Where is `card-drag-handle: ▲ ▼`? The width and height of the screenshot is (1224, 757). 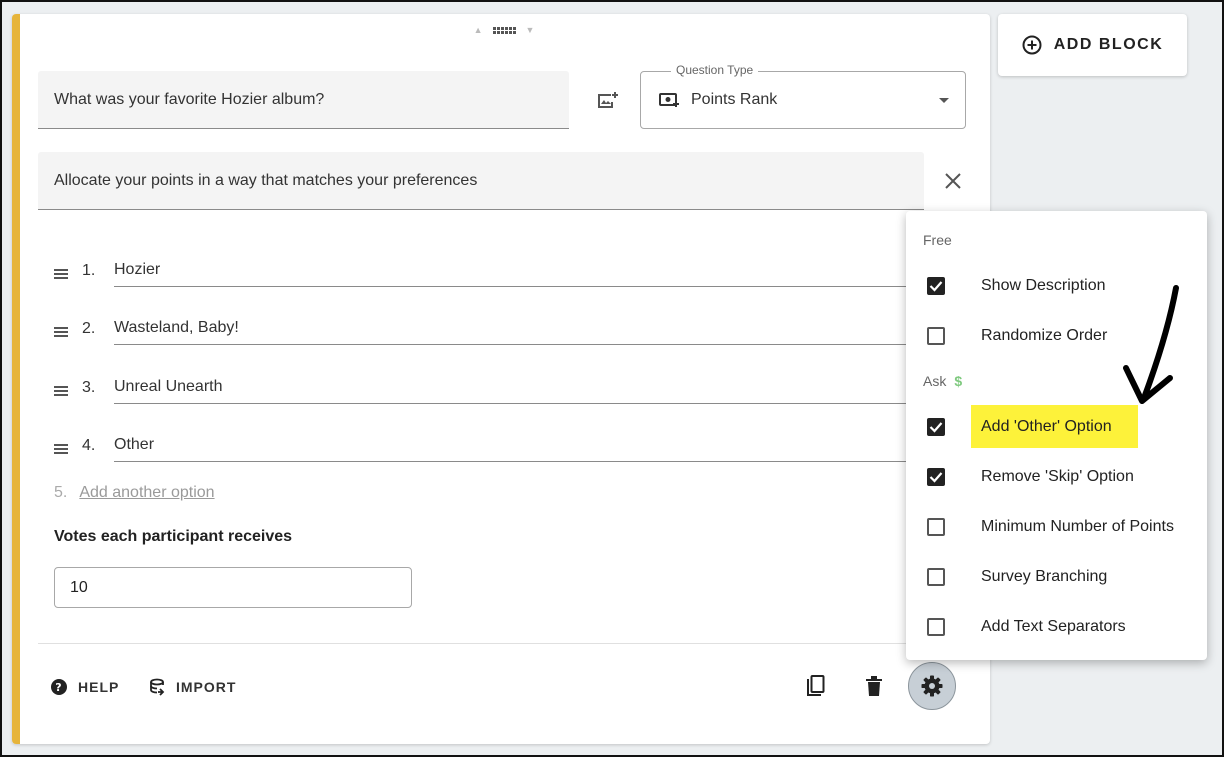
card-drag-handle: ▲ ▼ is located at coordinates (504, 30).